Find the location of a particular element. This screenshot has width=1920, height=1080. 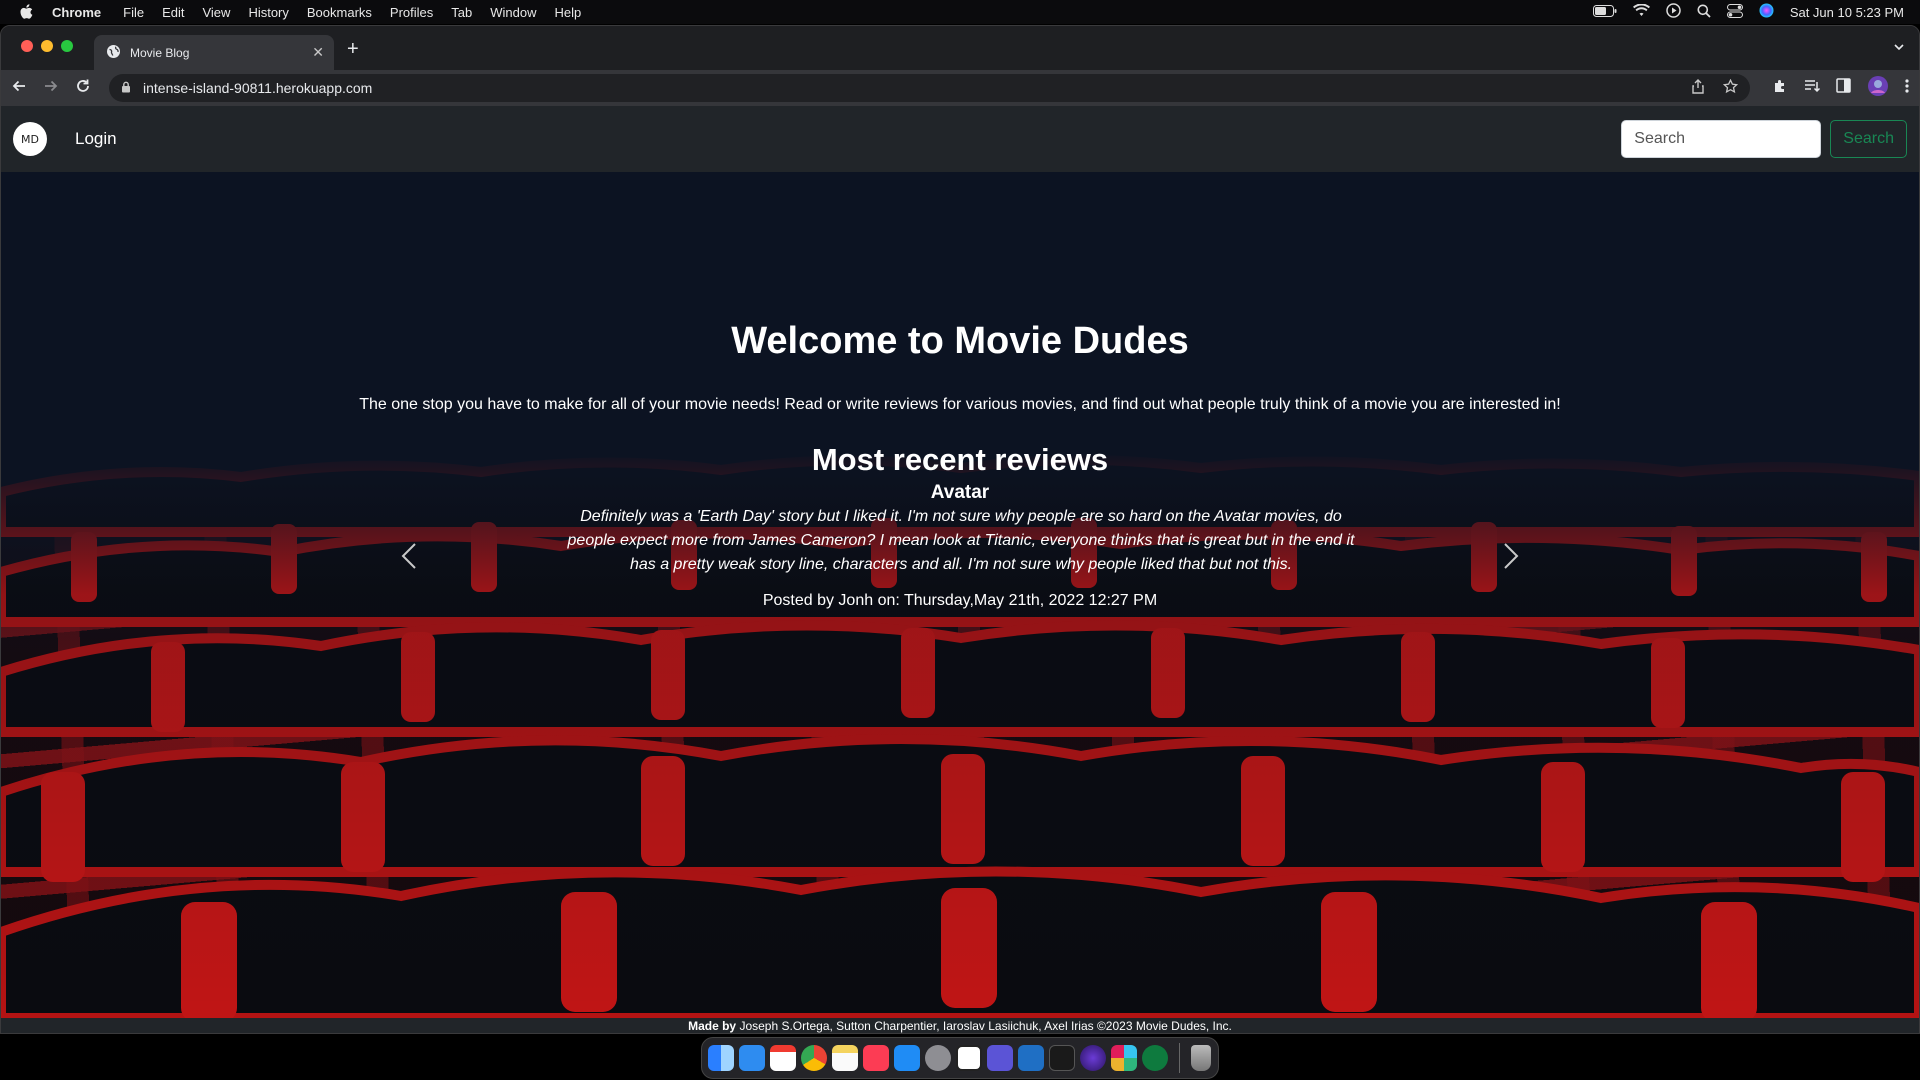

menu-help: Help is located at coordinates (568, 12).